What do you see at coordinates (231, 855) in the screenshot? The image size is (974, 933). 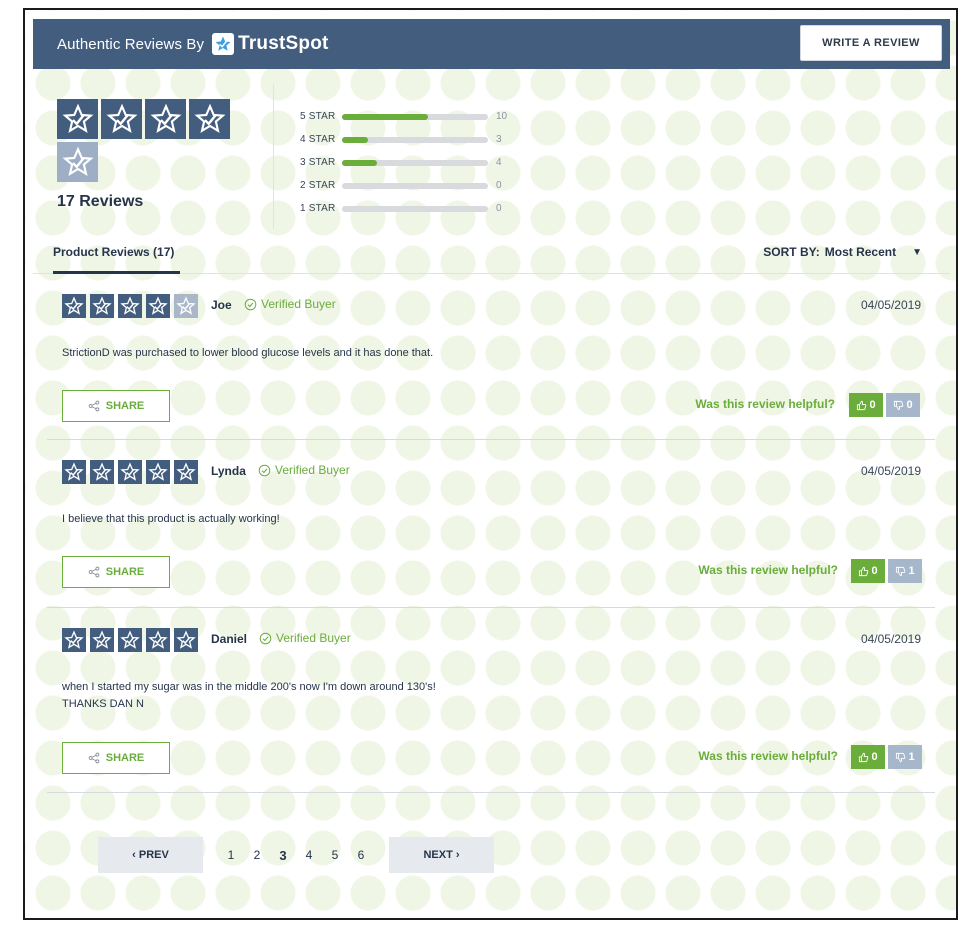 I see `page-number-link: 1` at bounding box center [231, 855].